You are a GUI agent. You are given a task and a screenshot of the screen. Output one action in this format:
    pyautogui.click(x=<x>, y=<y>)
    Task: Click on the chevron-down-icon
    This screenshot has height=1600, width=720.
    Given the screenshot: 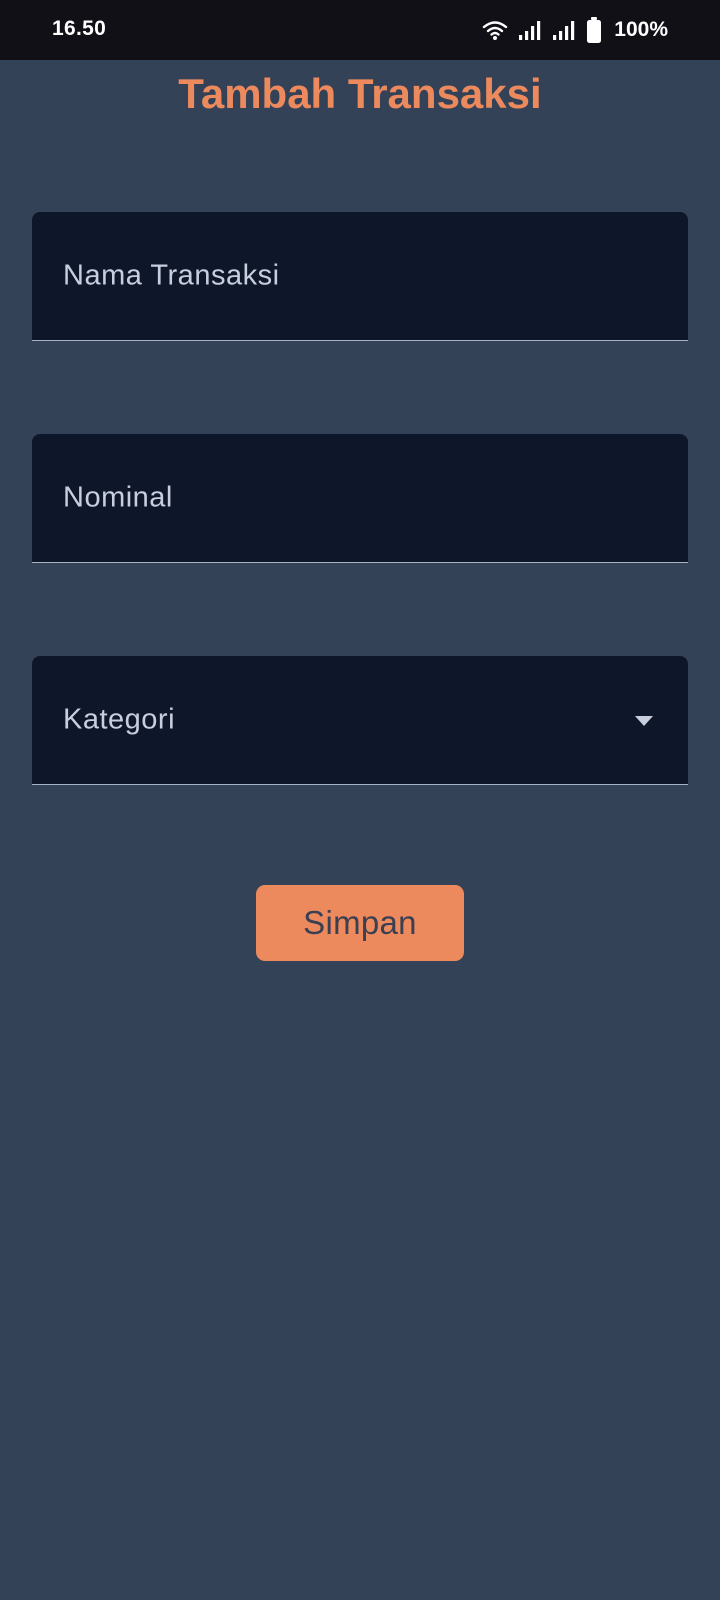 What is the action you would take?
    pyautogui.click(x=644, y=720)
    